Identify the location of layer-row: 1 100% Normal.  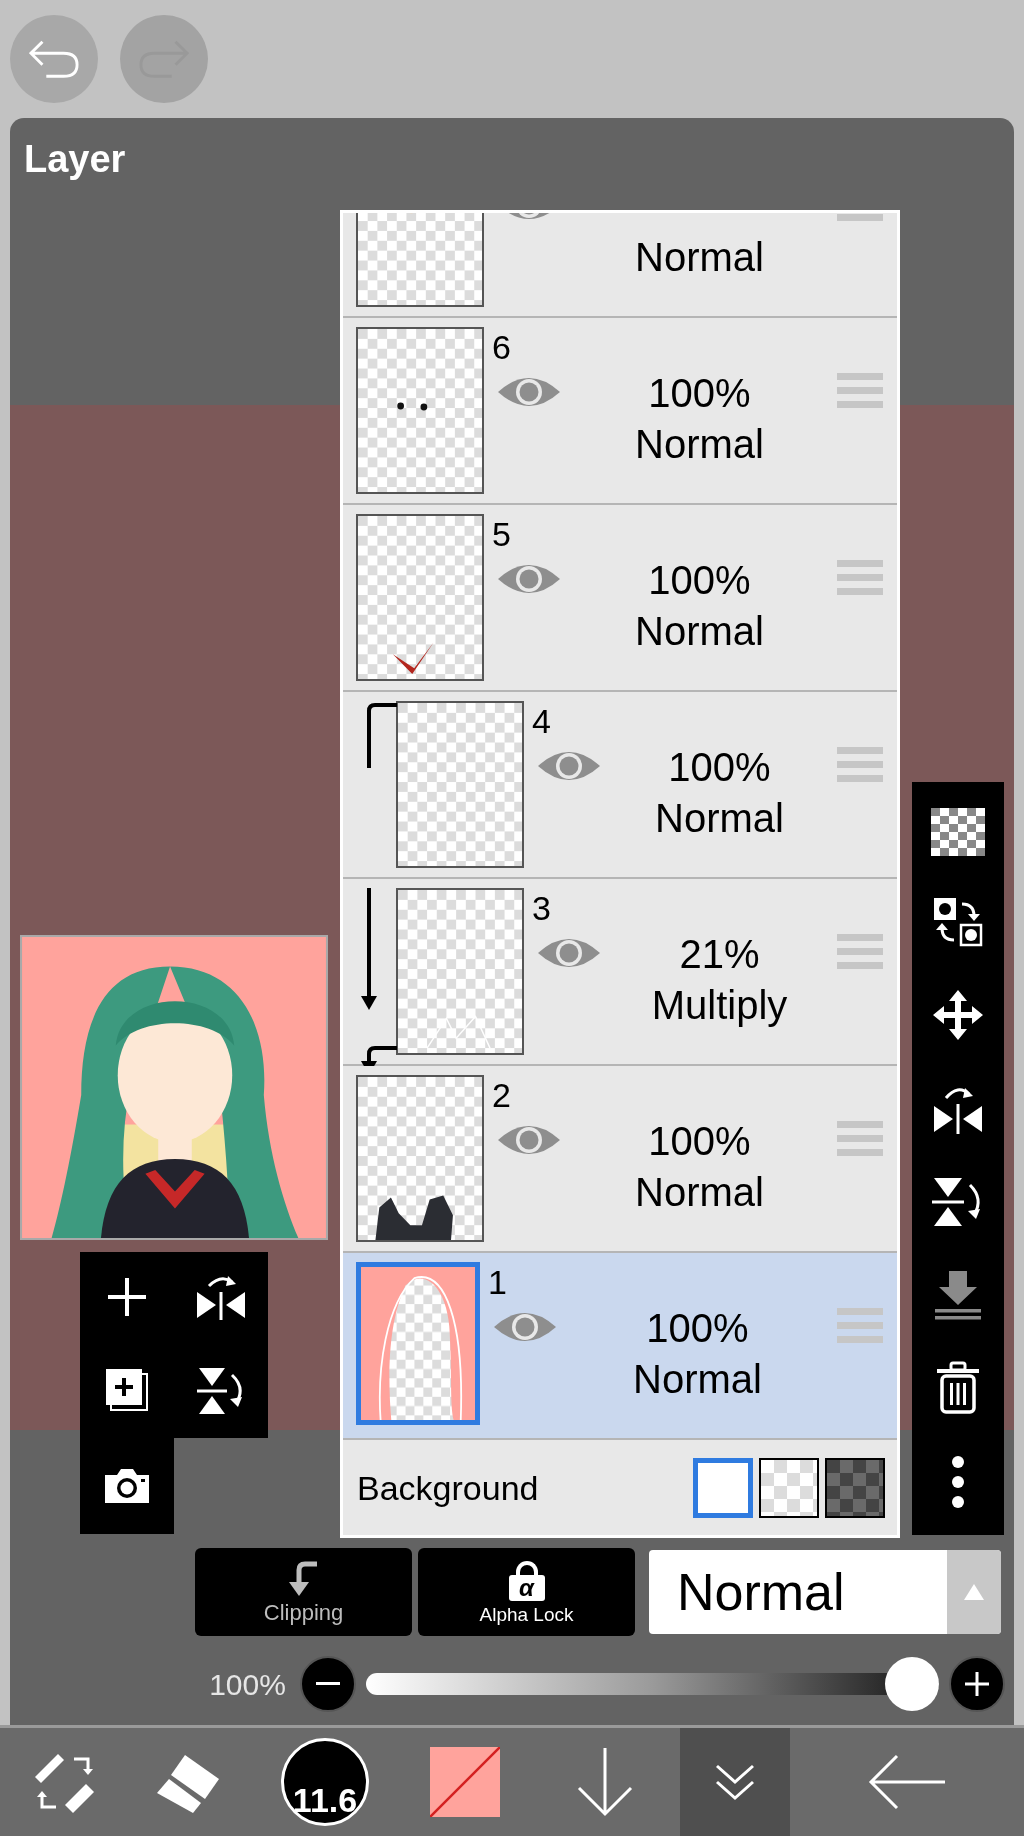
(620, 1346).